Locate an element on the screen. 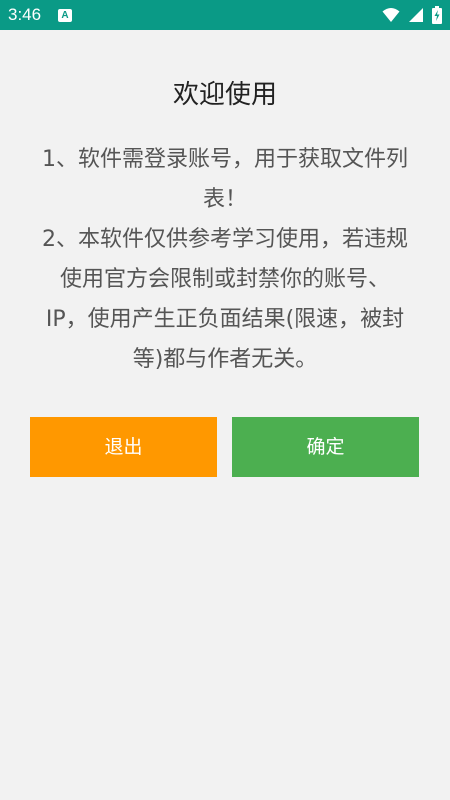  status-time: 3:46 is located at coordinates (25, 14).